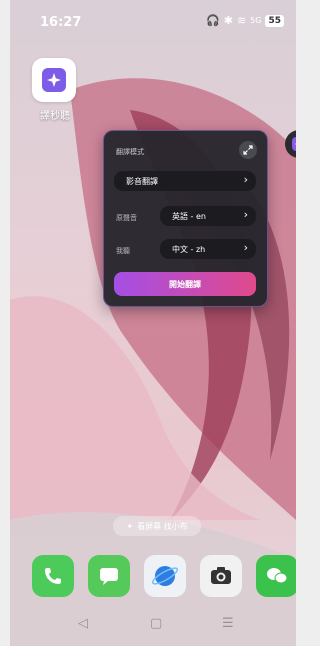  What do you see at coordinates (142, 181) in the screenshot?
I see `mode-value: 影音翻譯` at bounding box center [142, 181].